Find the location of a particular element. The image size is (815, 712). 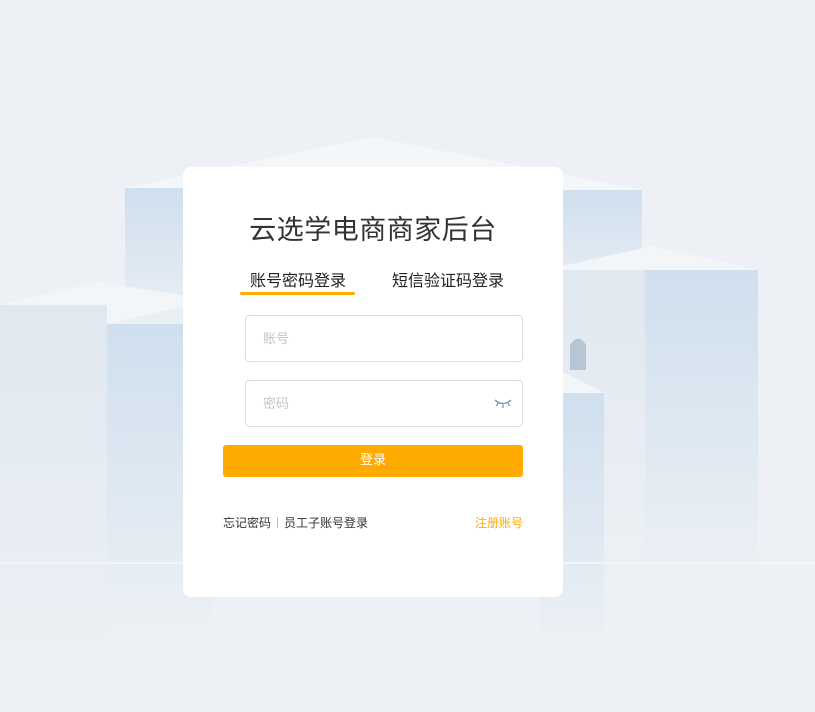

employee-login-link: 员工子账号登录 is located at coordinates (326, 523).